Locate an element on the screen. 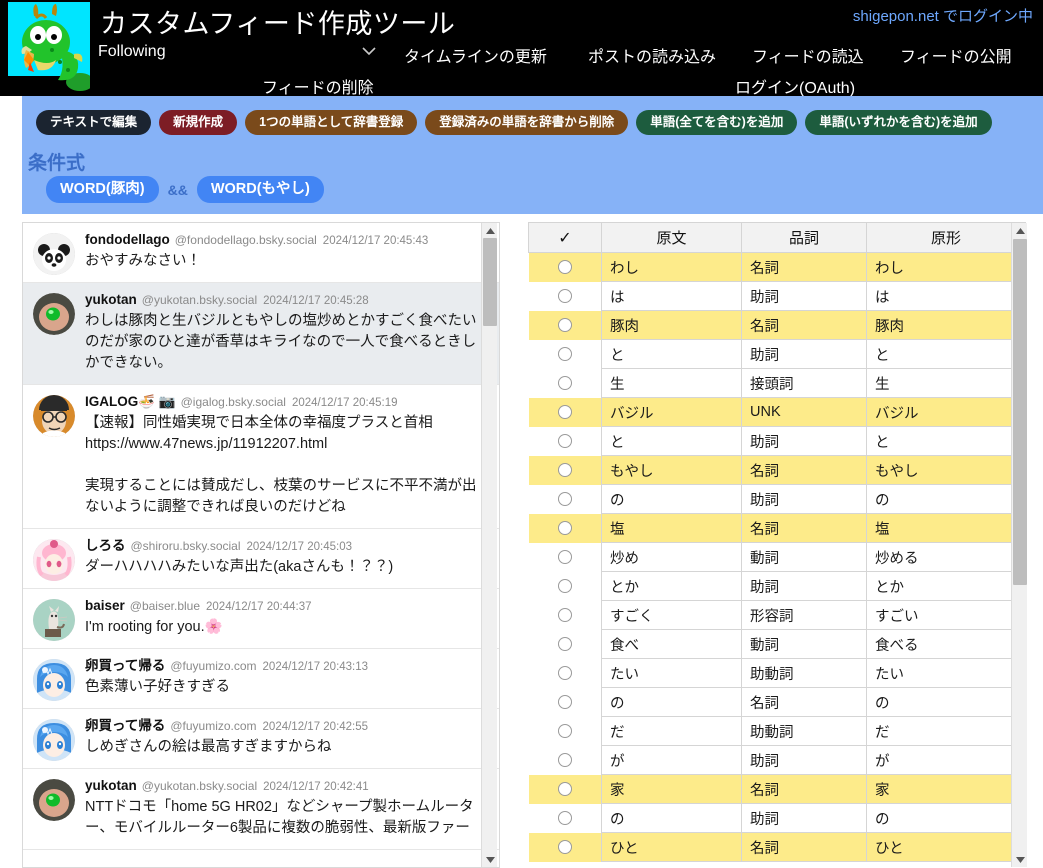 The image size is (1043, 868). post-author-handle: @fondodellago.bsky.social is located at coordinates (246, 240).